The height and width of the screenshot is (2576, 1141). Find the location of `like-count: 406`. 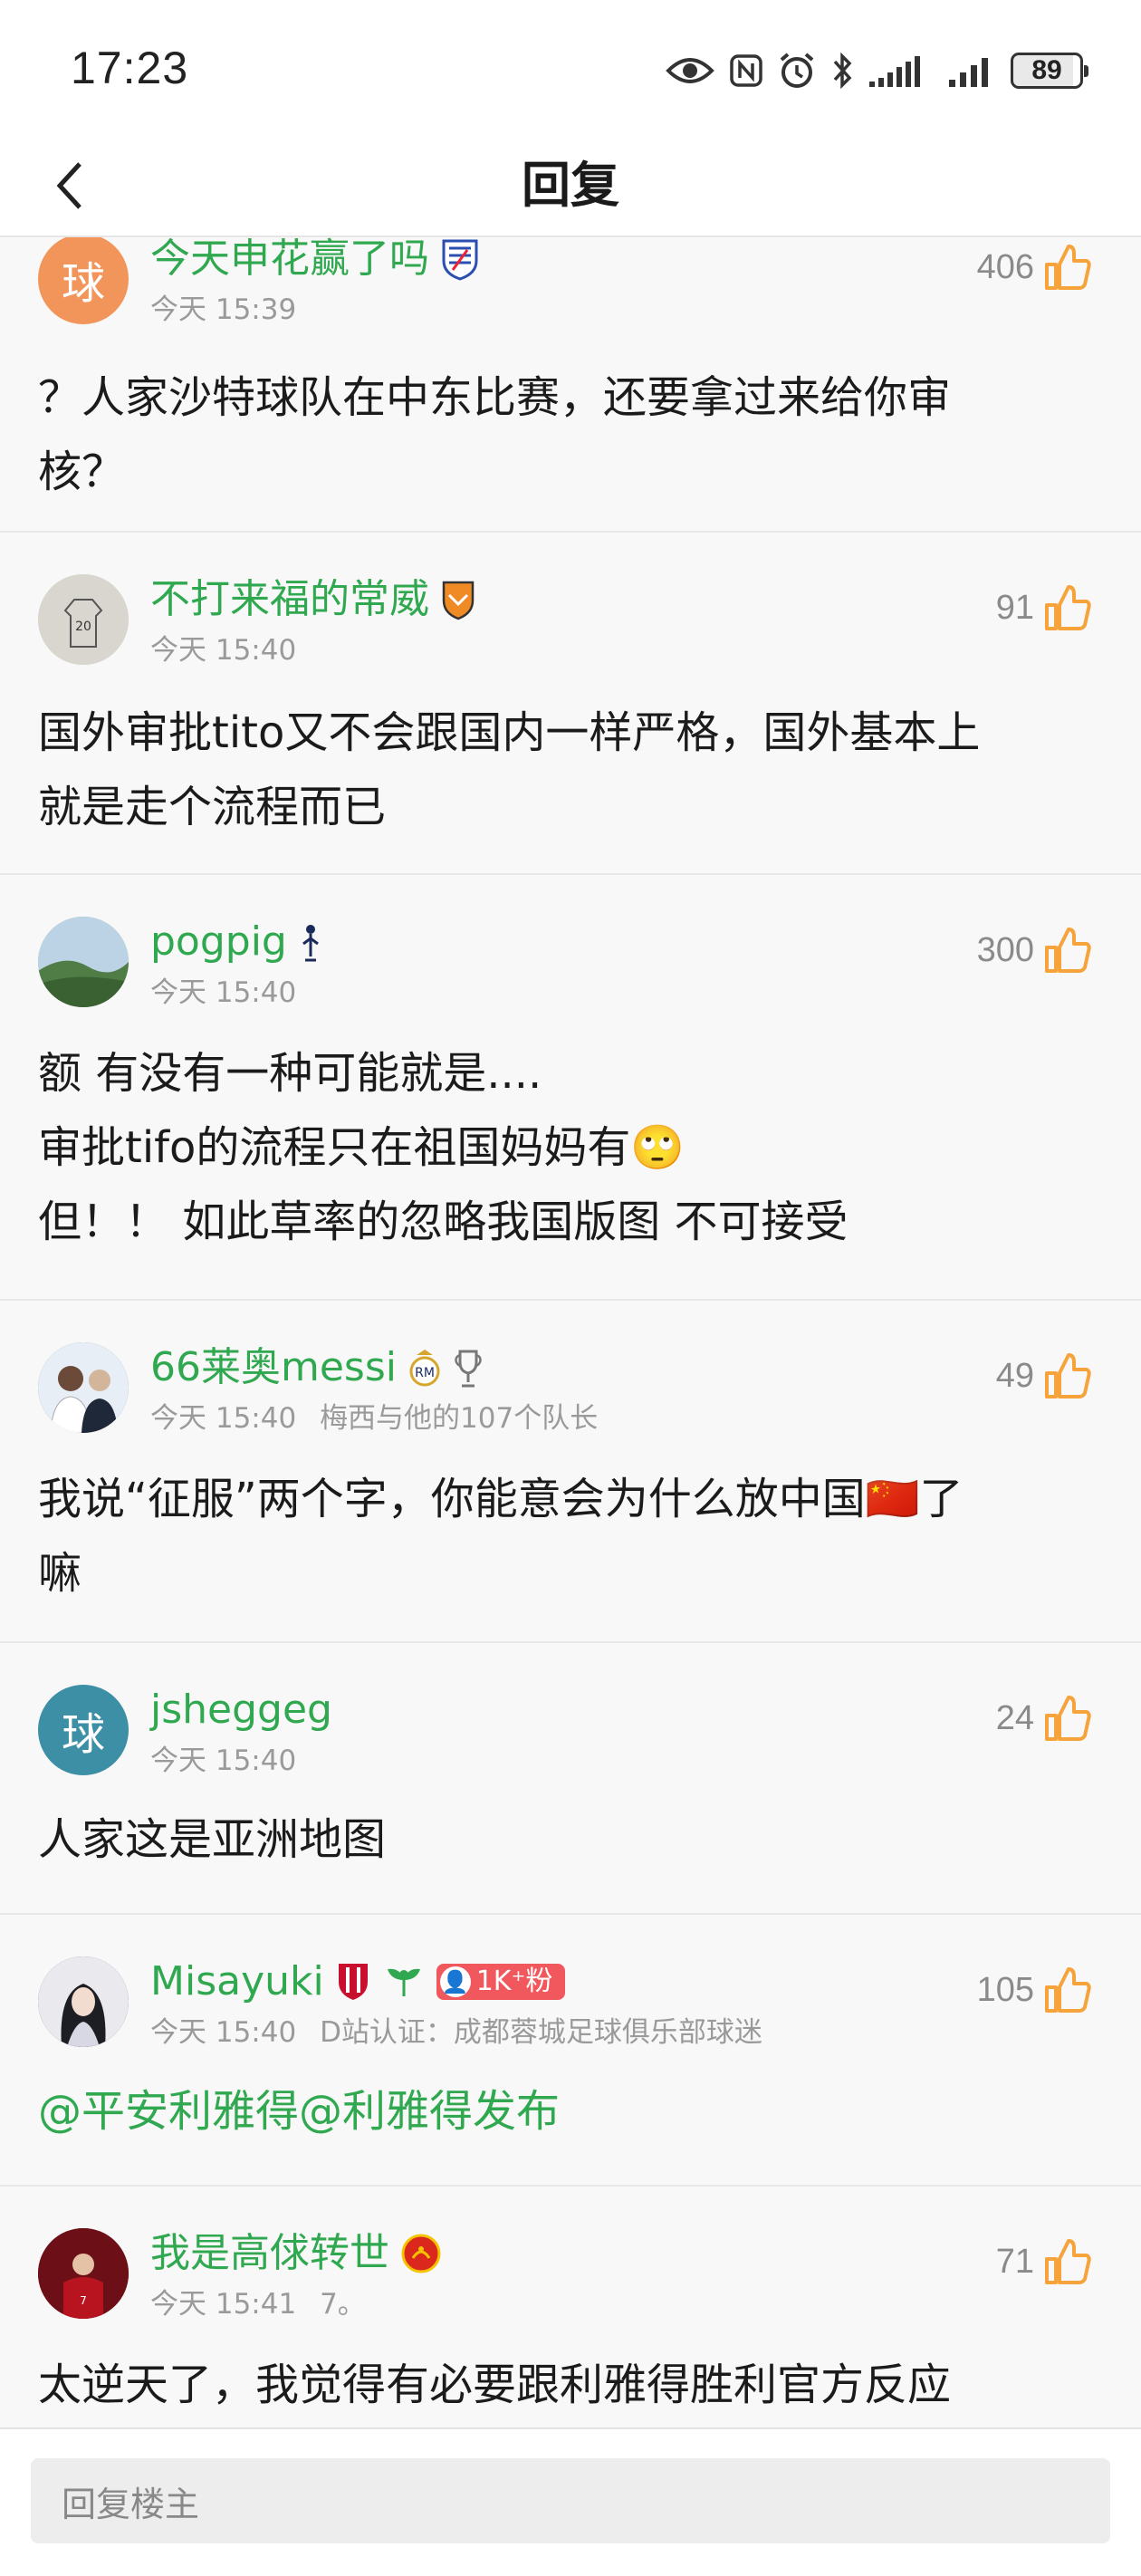

like-count: 406 is located at coordinates (1005, 266).